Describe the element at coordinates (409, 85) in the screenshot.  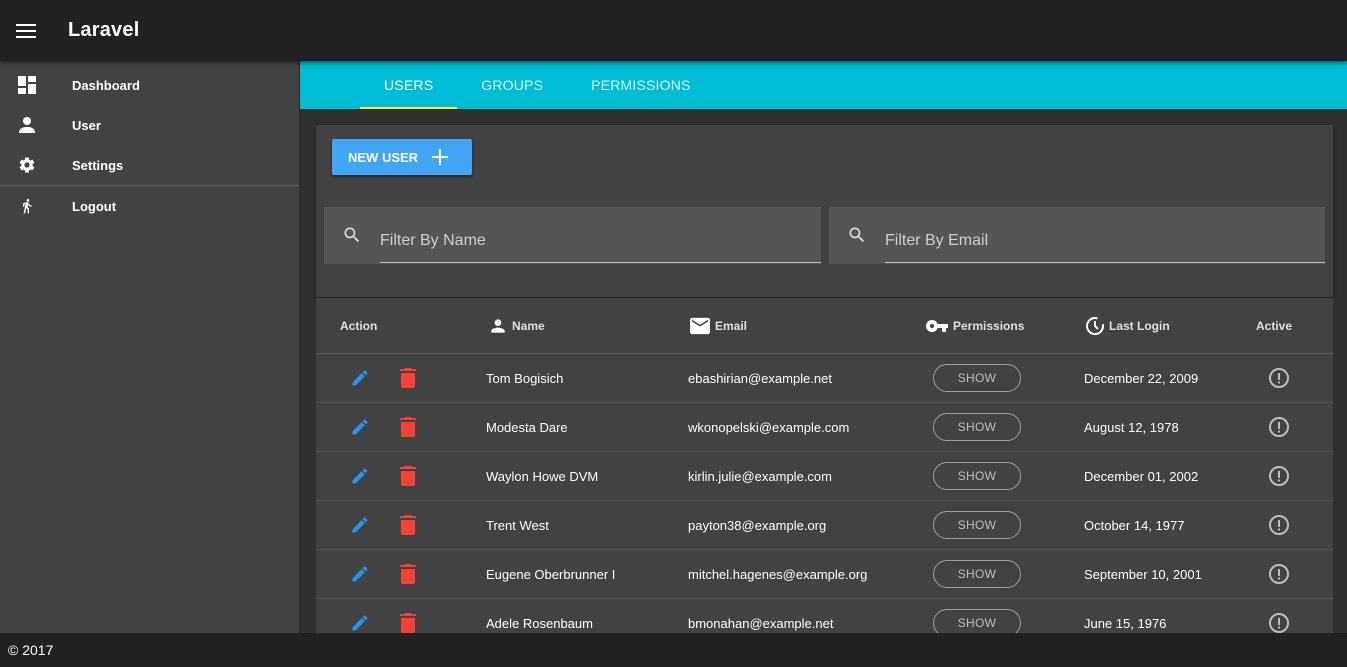
I see `tab-users: USERS` at that location.